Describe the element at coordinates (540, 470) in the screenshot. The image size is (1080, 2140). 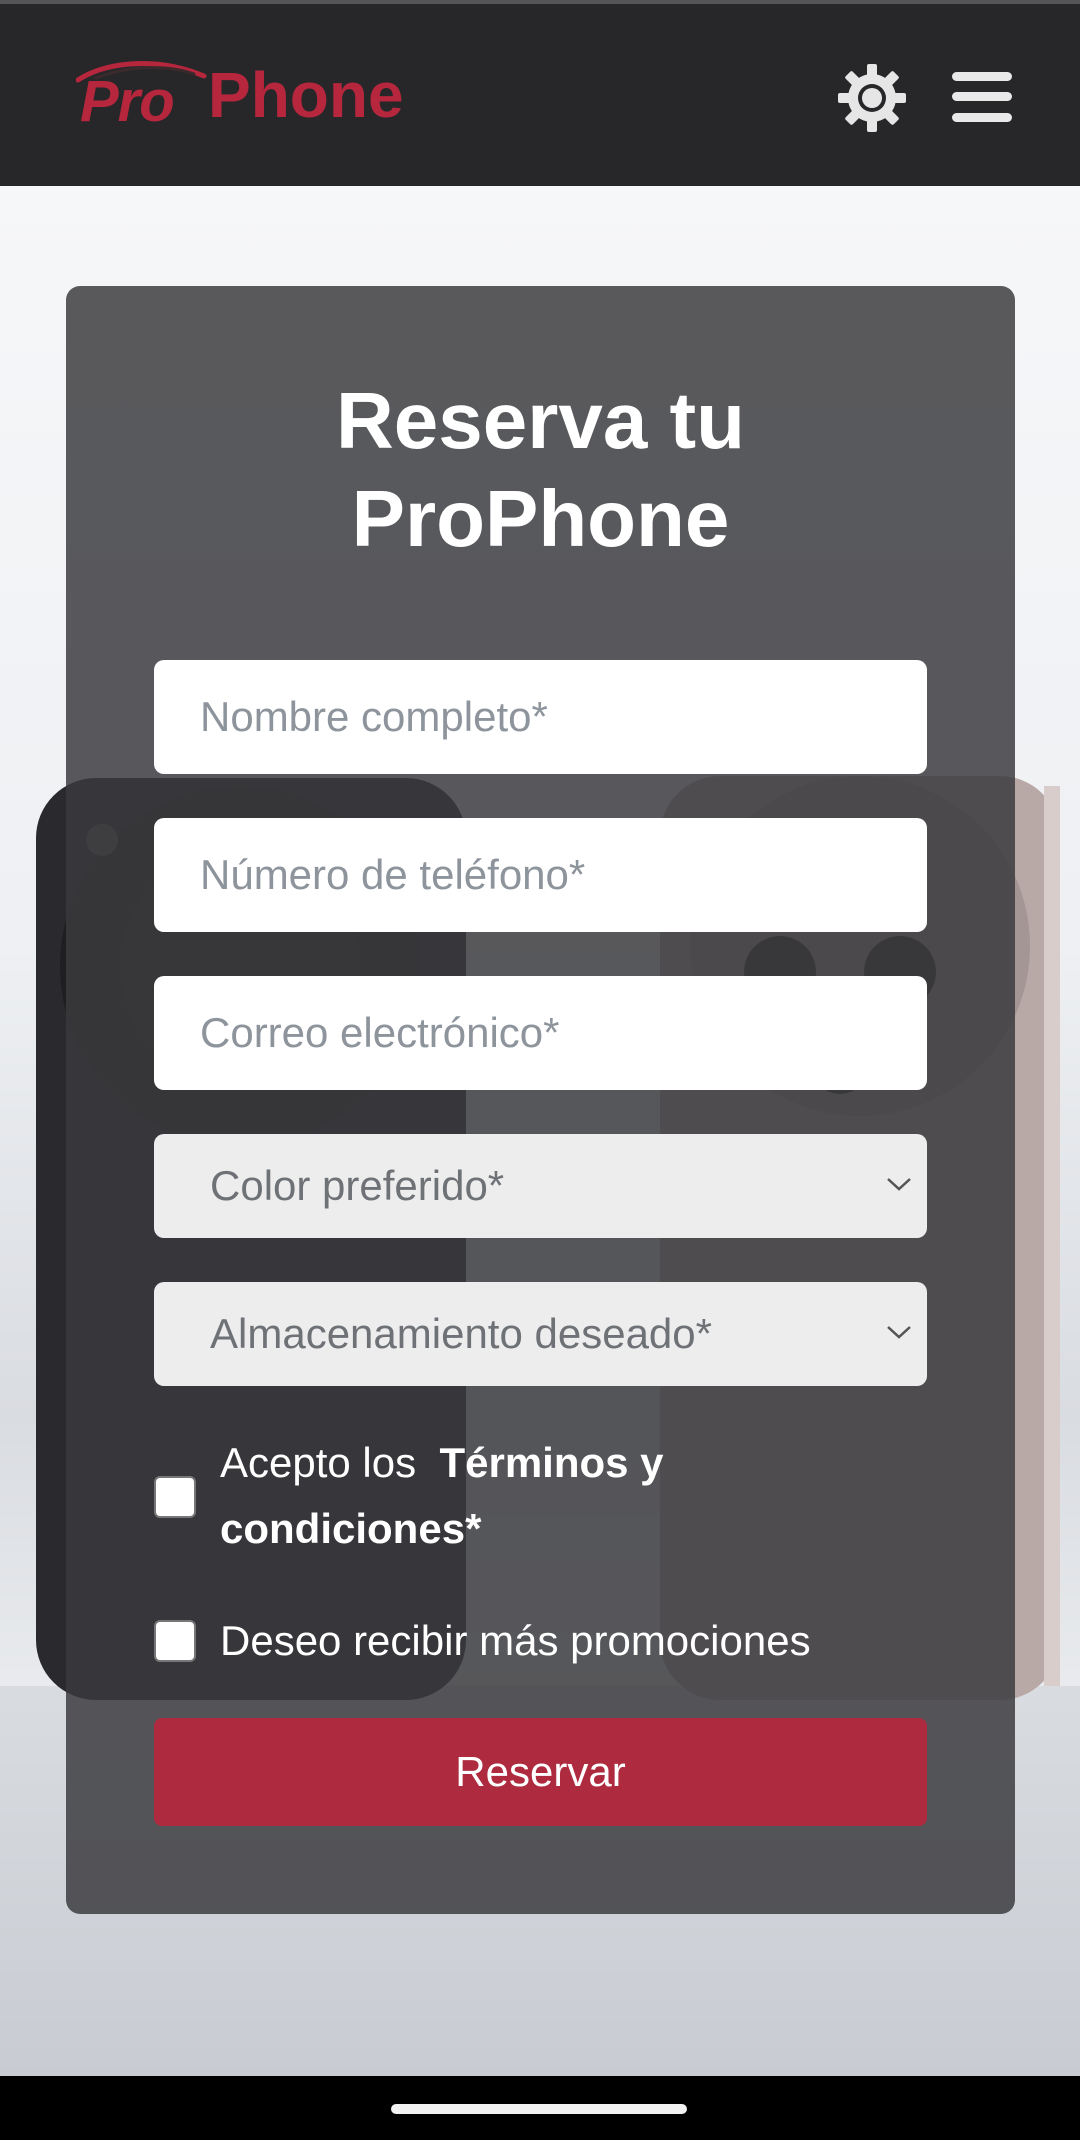
I see `form-title: Reserva tu ProPhone` at that location.